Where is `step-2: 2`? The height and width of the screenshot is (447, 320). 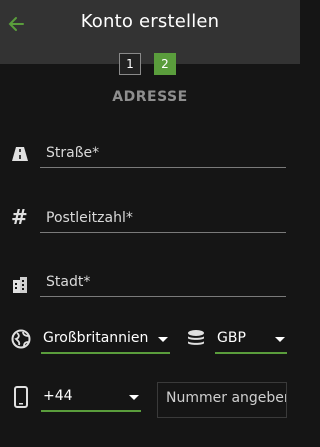 step-2: 2 is located at coordinates (165, 64).